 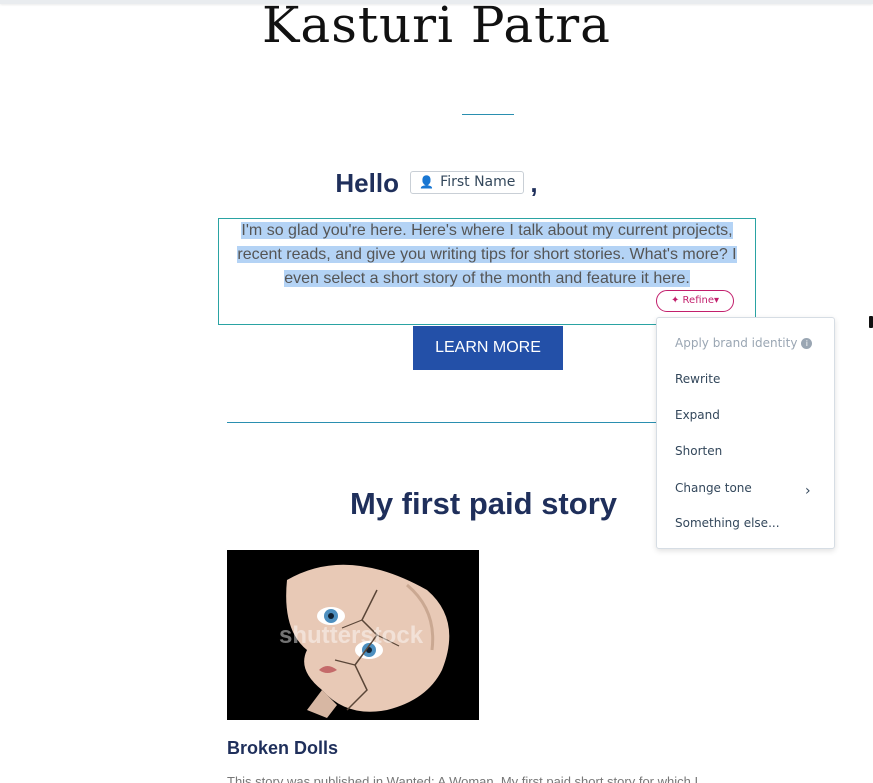 I want to click on greeting-hello: Hello, so click(x=367, y=183).